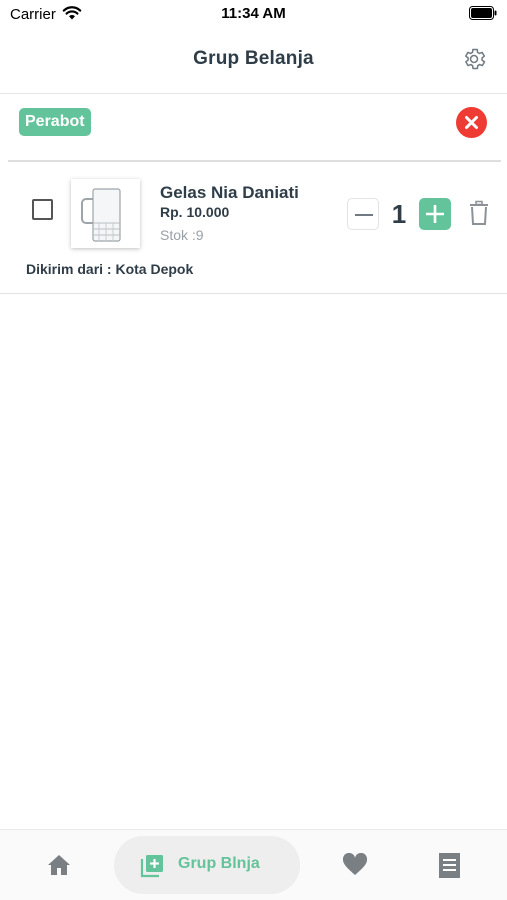 The image size is (507, 900). I want to click on decrease-quantity-button, so click(363, 214).